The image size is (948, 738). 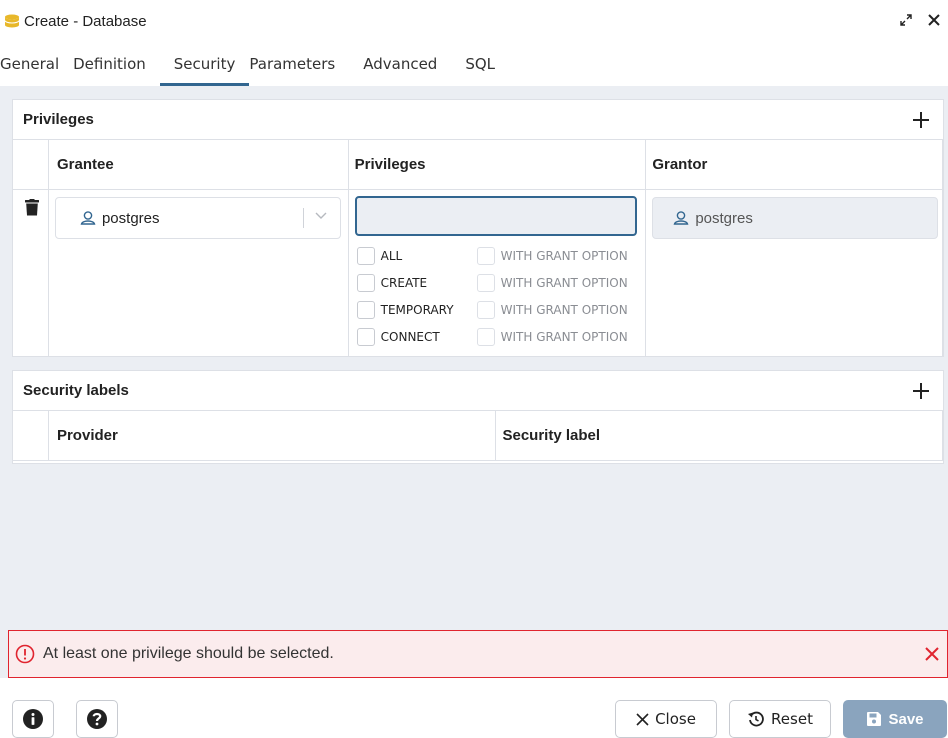 What do you see at coordinates (321, 217) in the screenshot?
I see `chevron-down-icon` at bounding box center [321, 217].